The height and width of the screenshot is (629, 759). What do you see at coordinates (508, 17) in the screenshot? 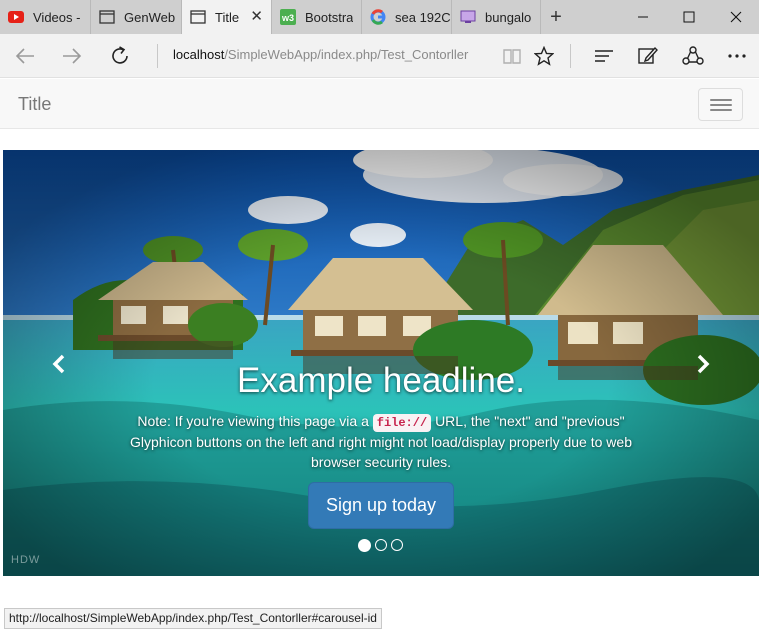
I see `tab-label: bungalo` at bounding box center [508, 17].